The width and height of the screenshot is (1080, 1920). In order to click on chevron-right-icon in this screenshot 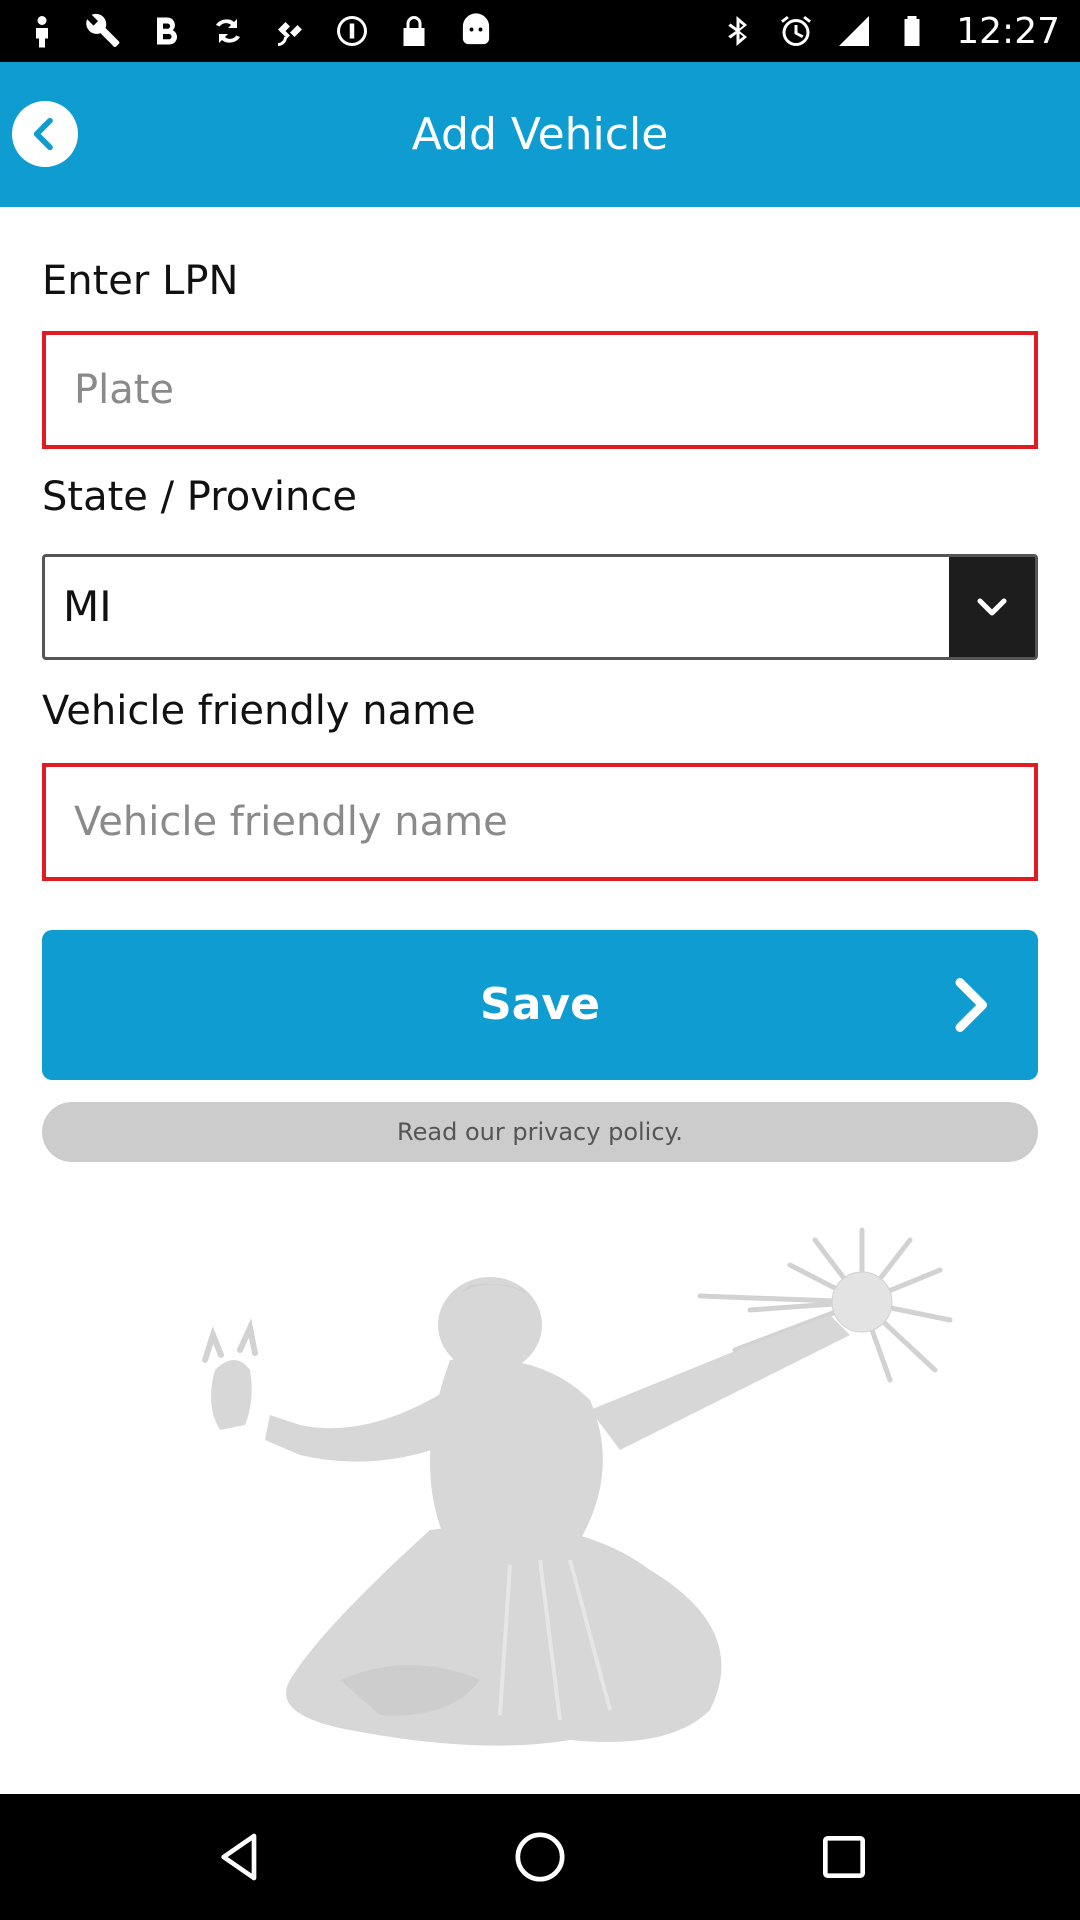, I will do `click(971, 1005)`.